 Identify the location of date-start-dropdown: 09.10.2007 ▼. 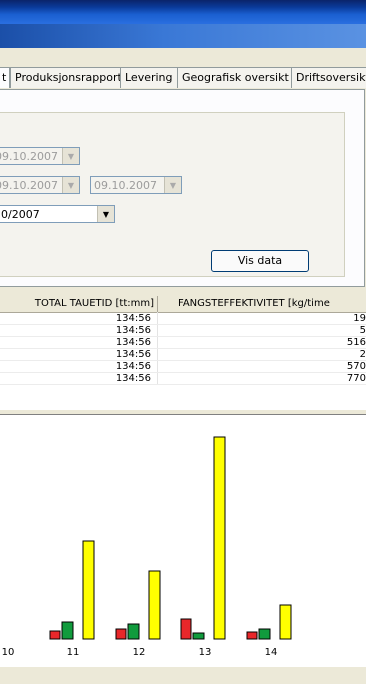
(40, 185).